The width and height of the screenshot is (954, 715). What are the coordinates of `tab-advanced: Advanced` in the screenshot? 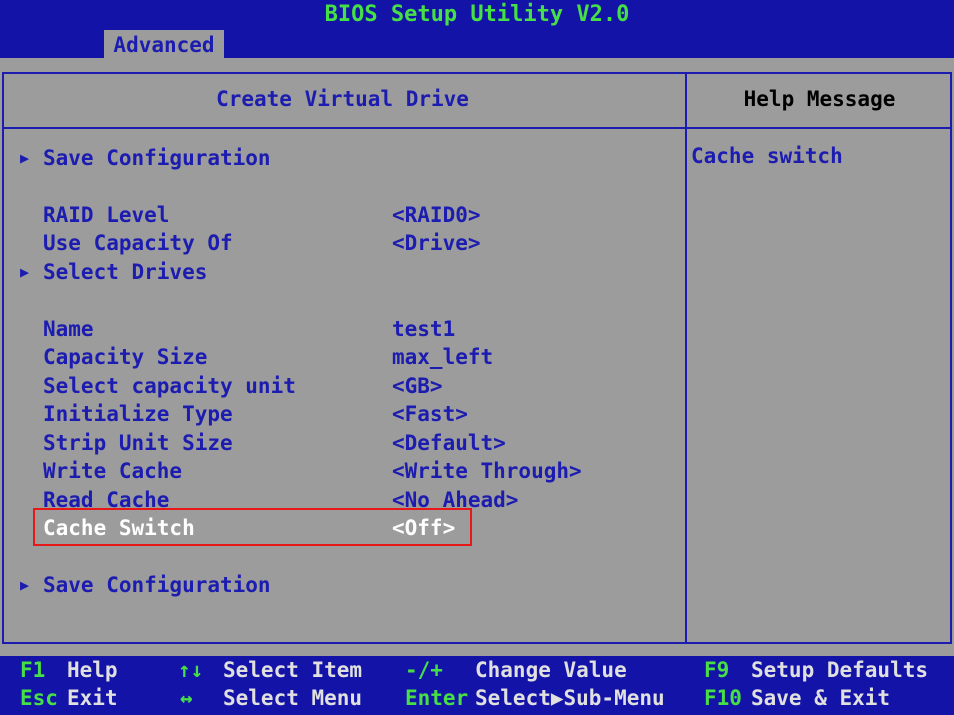 It's located at (164, 45).